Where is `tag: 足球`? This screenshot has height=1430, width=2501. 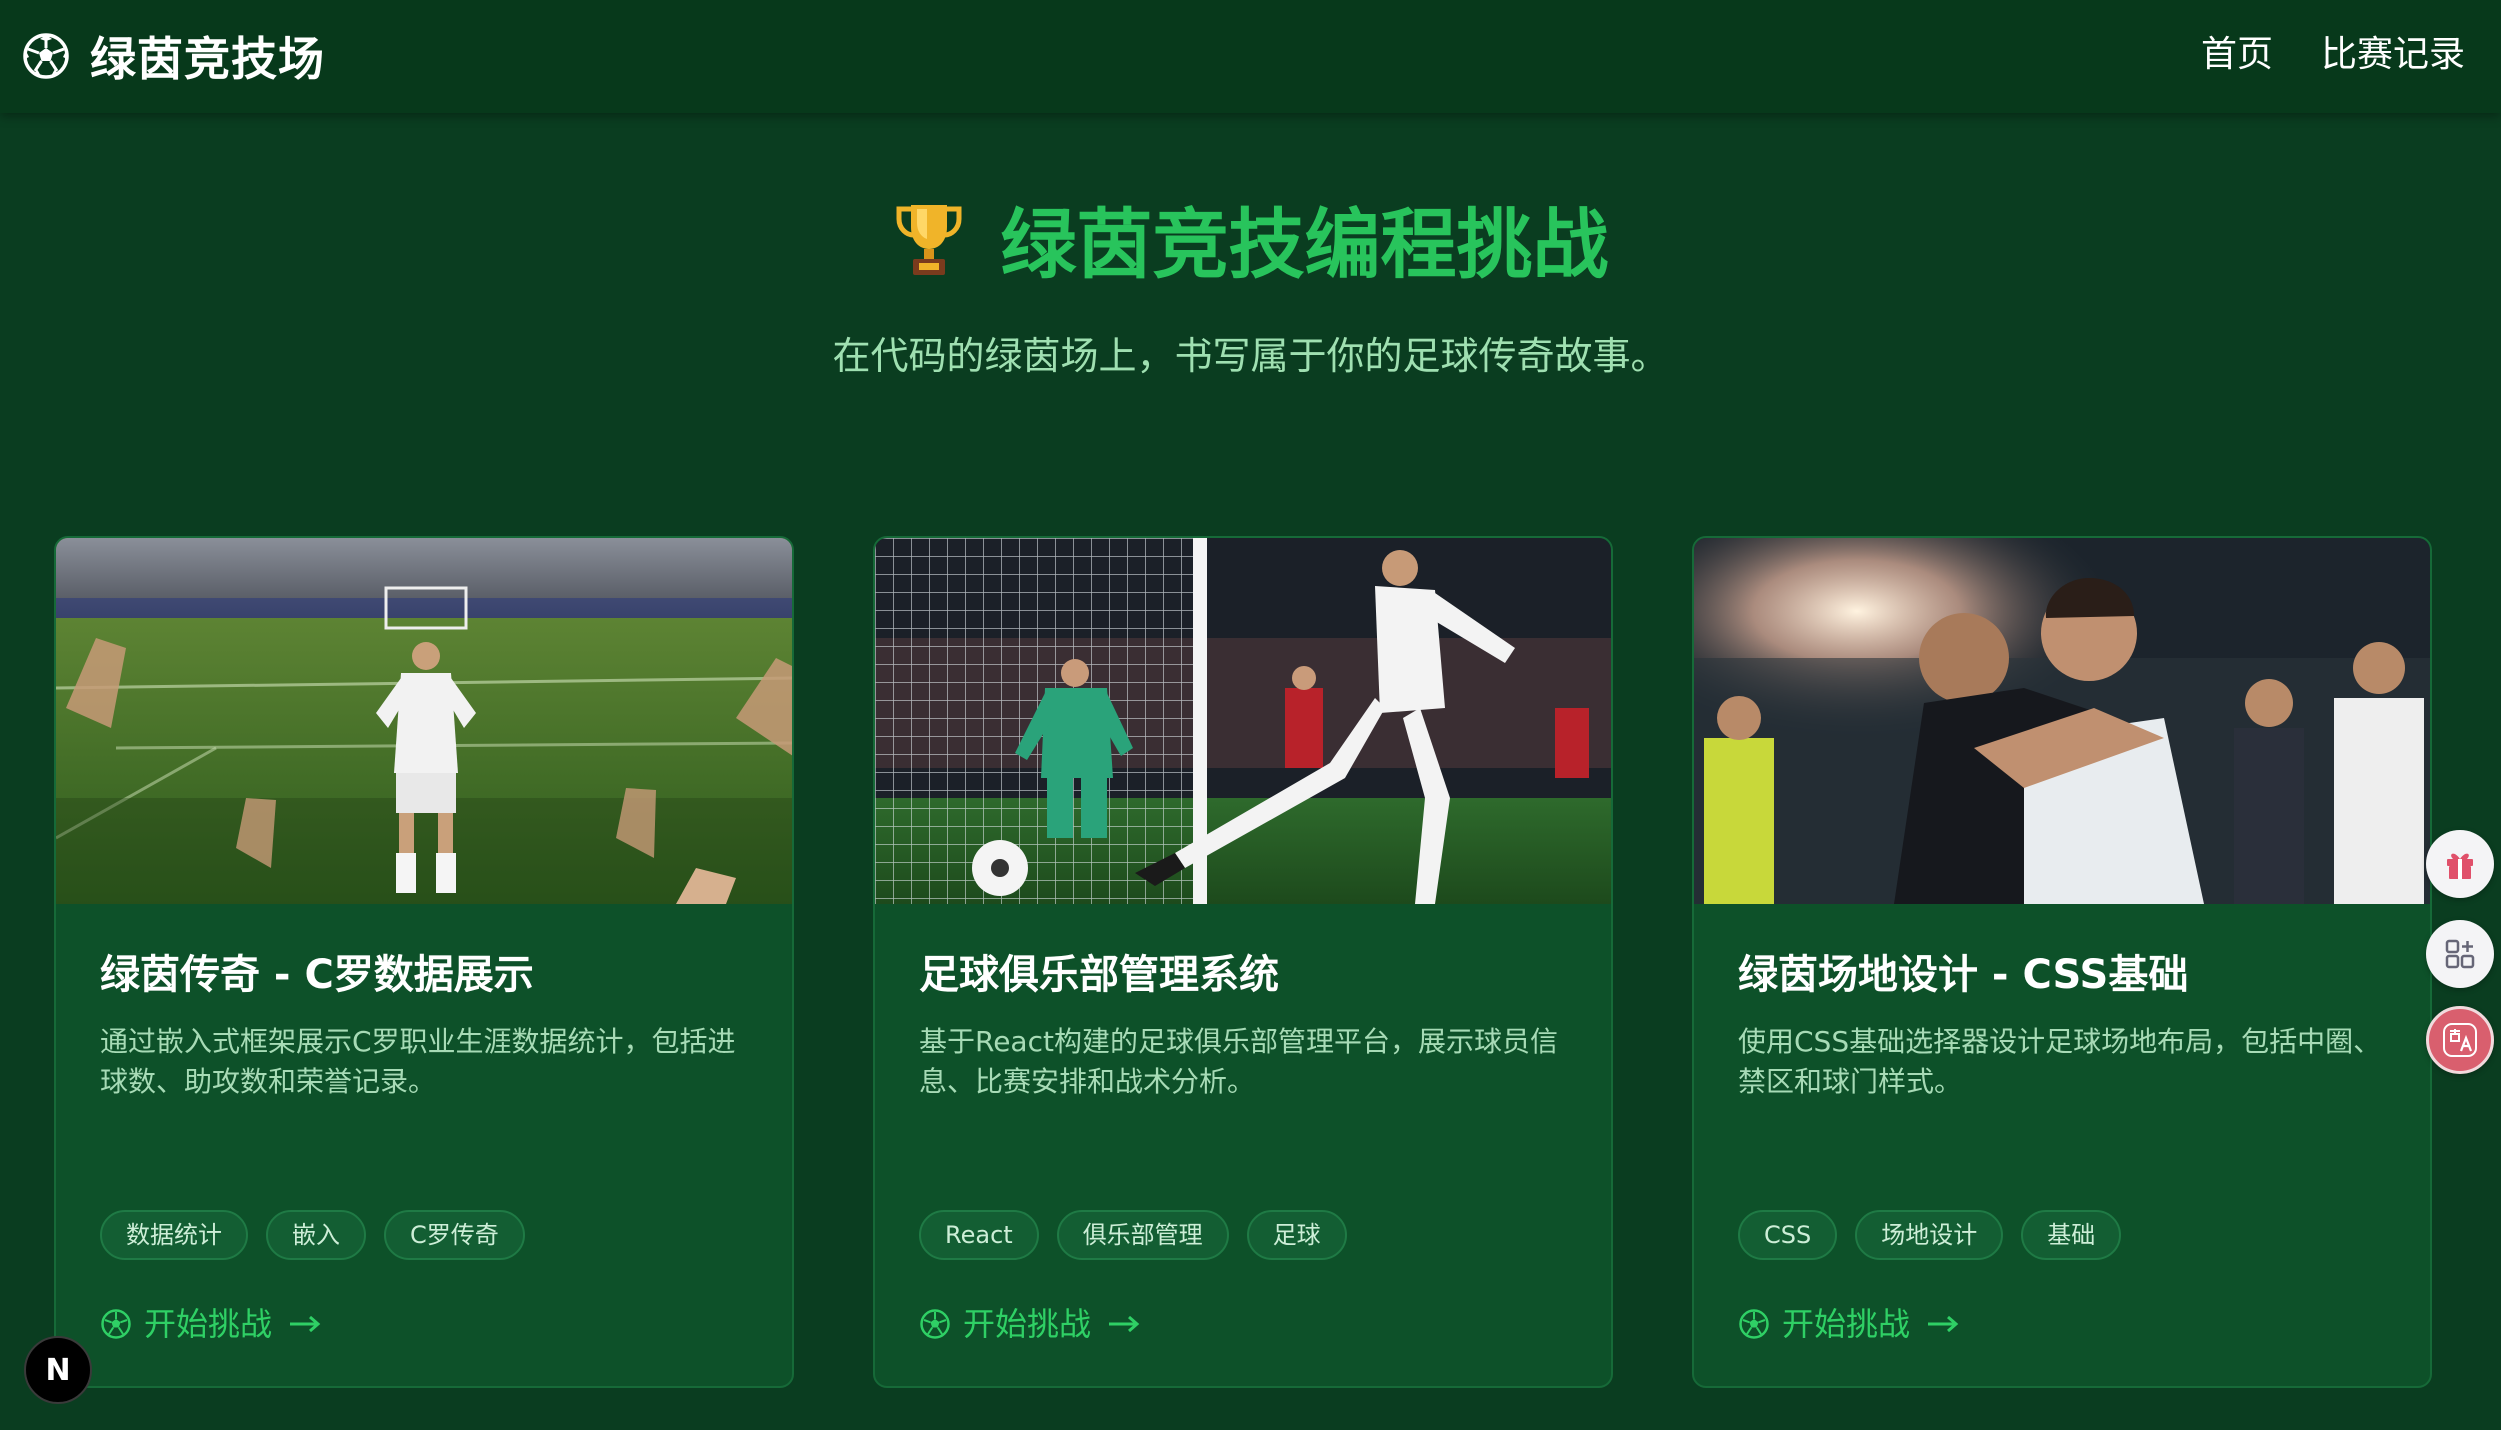 tag: 足球 is located at coordinates (1296, 1235).